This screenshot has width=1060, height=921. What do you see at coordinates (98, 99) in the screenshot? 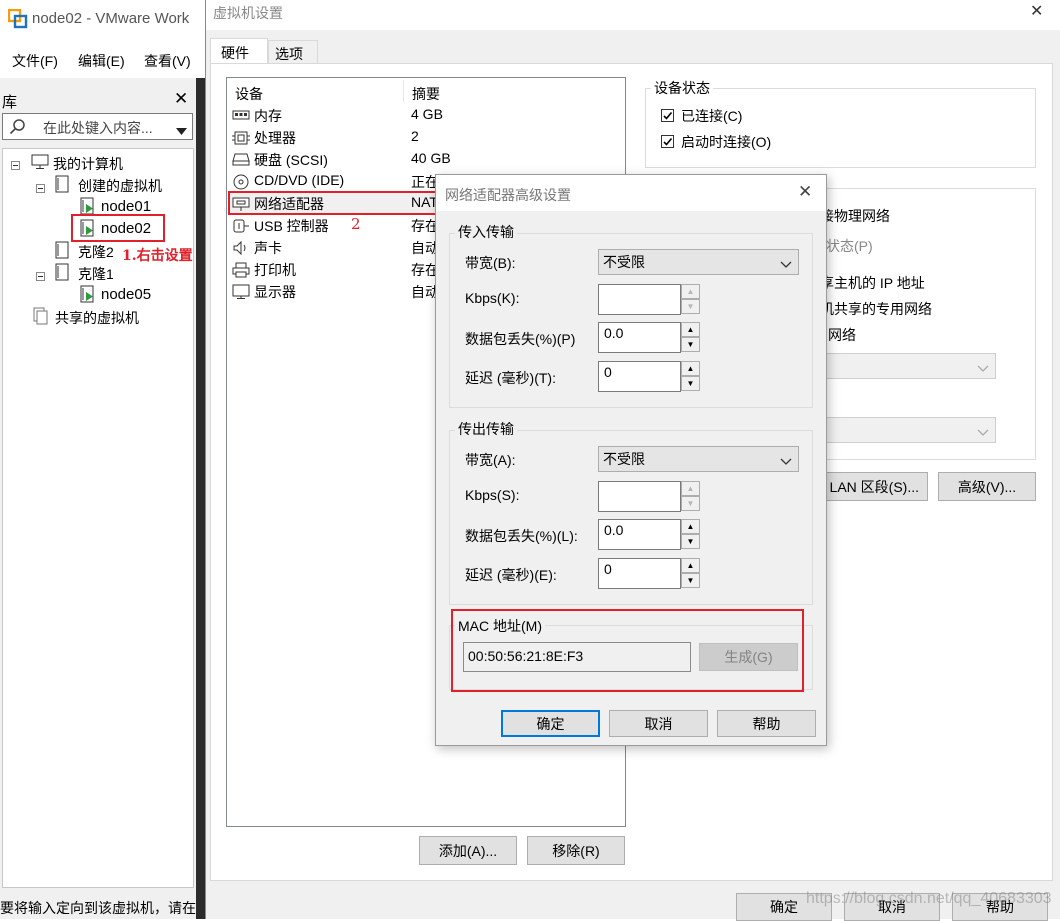
I see `library-header: 库 ✕` at bounding box center [98, 99].